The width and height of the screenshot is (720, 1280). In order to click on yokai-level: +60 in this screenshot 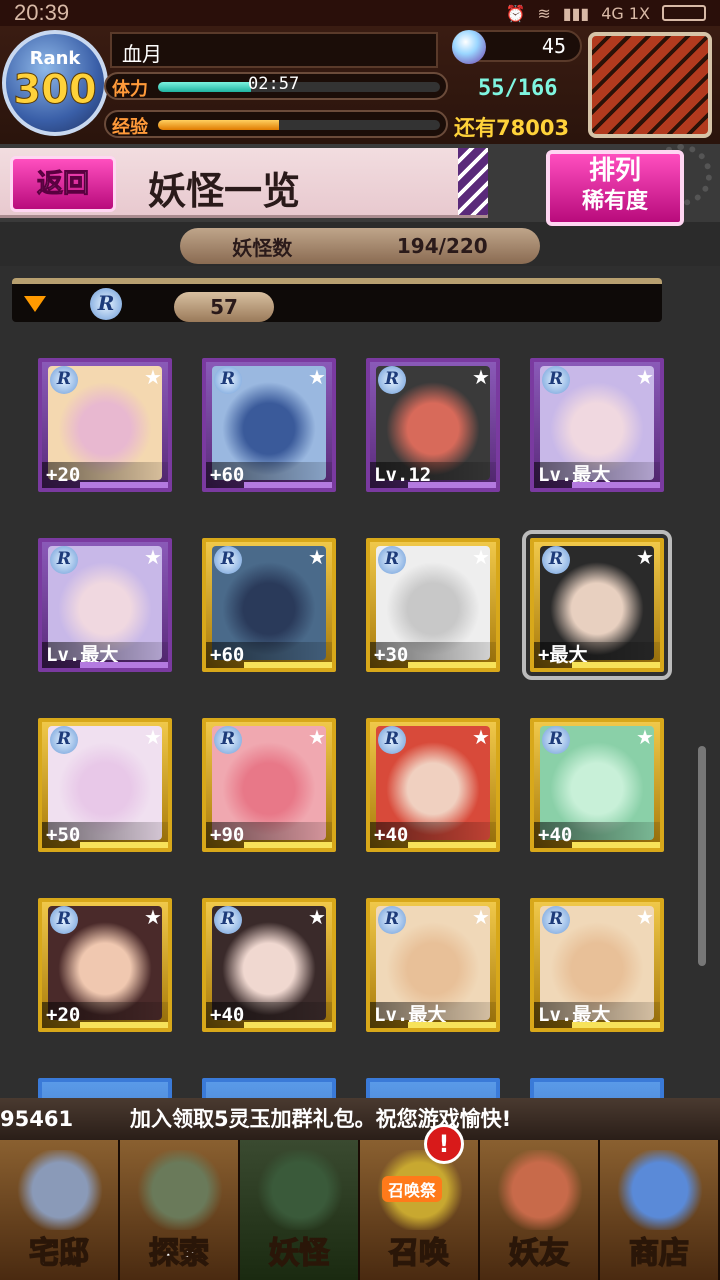, I will do `click(269, 655)`.